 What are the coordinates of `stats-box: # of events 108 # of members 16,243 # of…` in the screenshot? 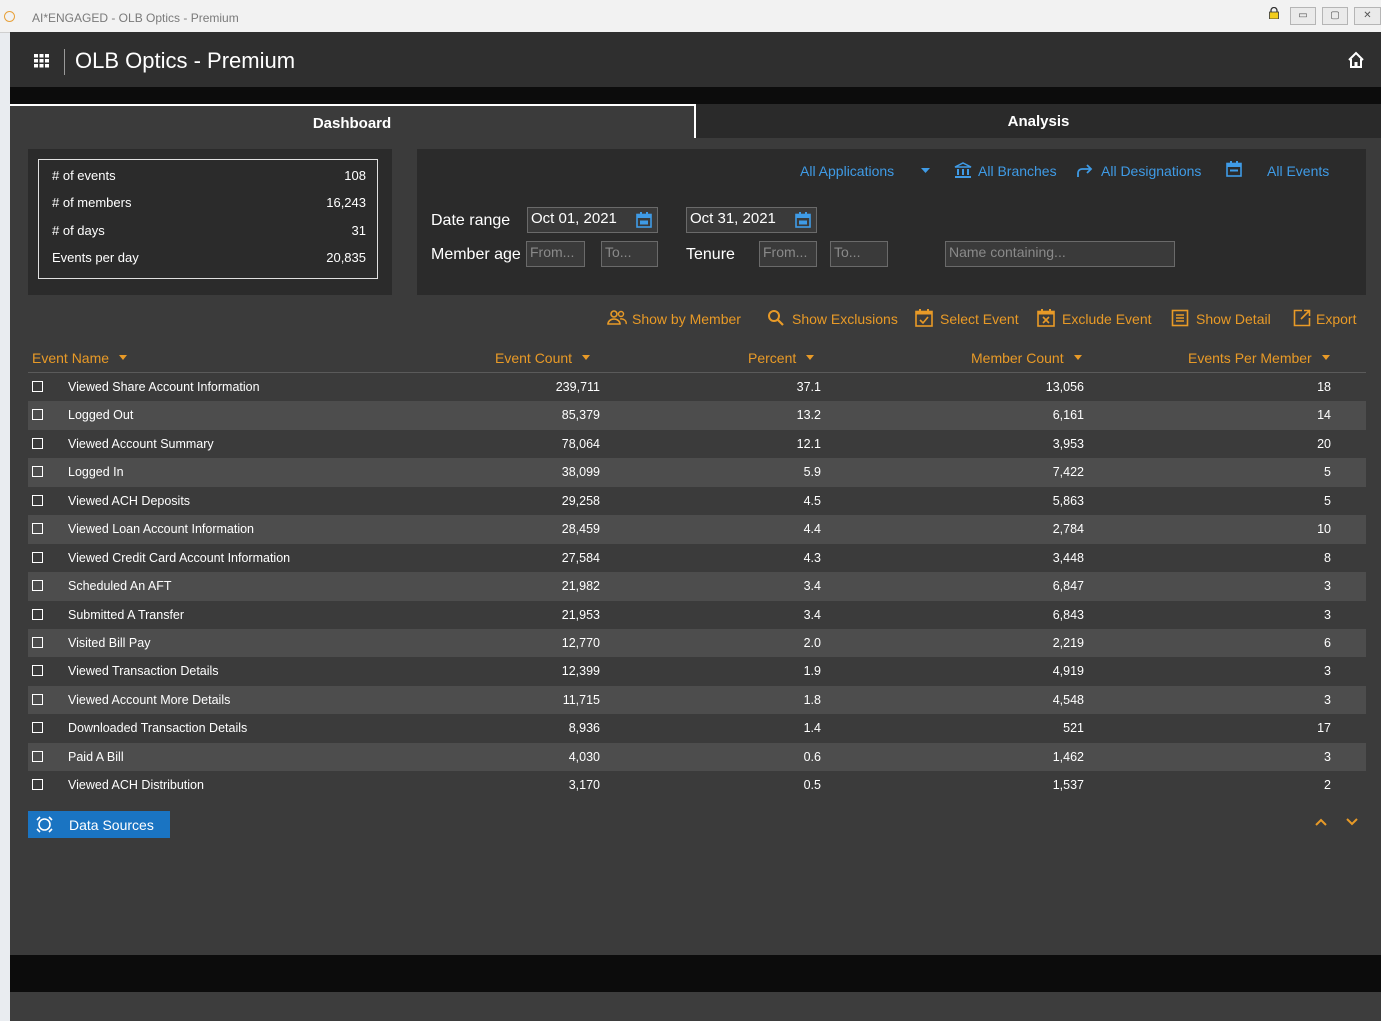 It's located at (208, 219).